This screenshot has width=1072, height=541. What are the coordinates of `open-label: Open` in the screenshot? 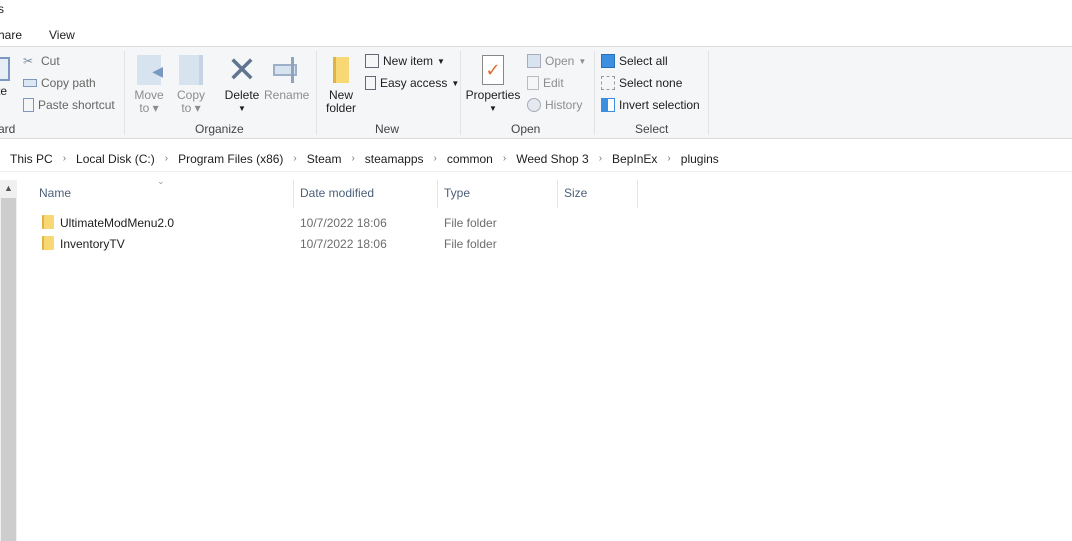 It's located at (560, 61).